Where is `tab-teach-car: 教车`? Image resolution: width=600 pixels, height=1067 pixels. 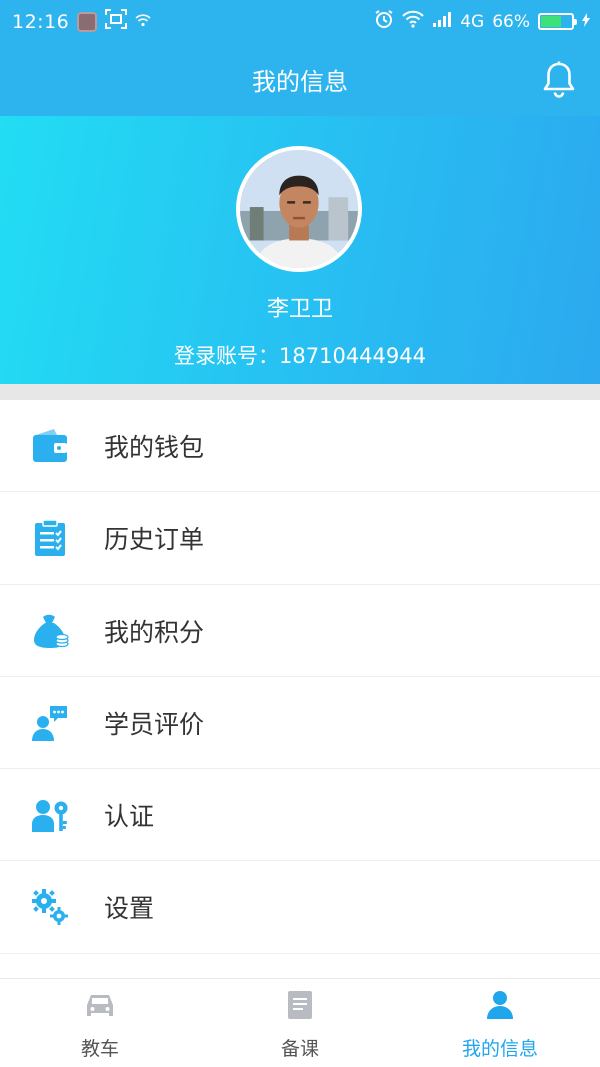
tab-teach-car: 教车 is located at coordinates (100, 1023).